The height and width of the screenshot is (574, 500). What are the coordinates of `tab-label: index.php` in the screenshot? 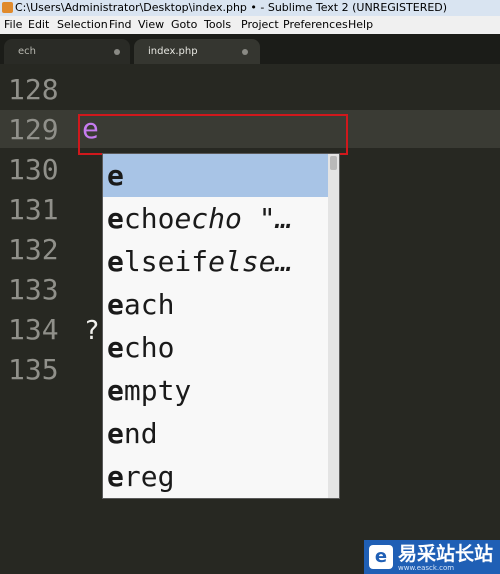 It's located at (173, 51).